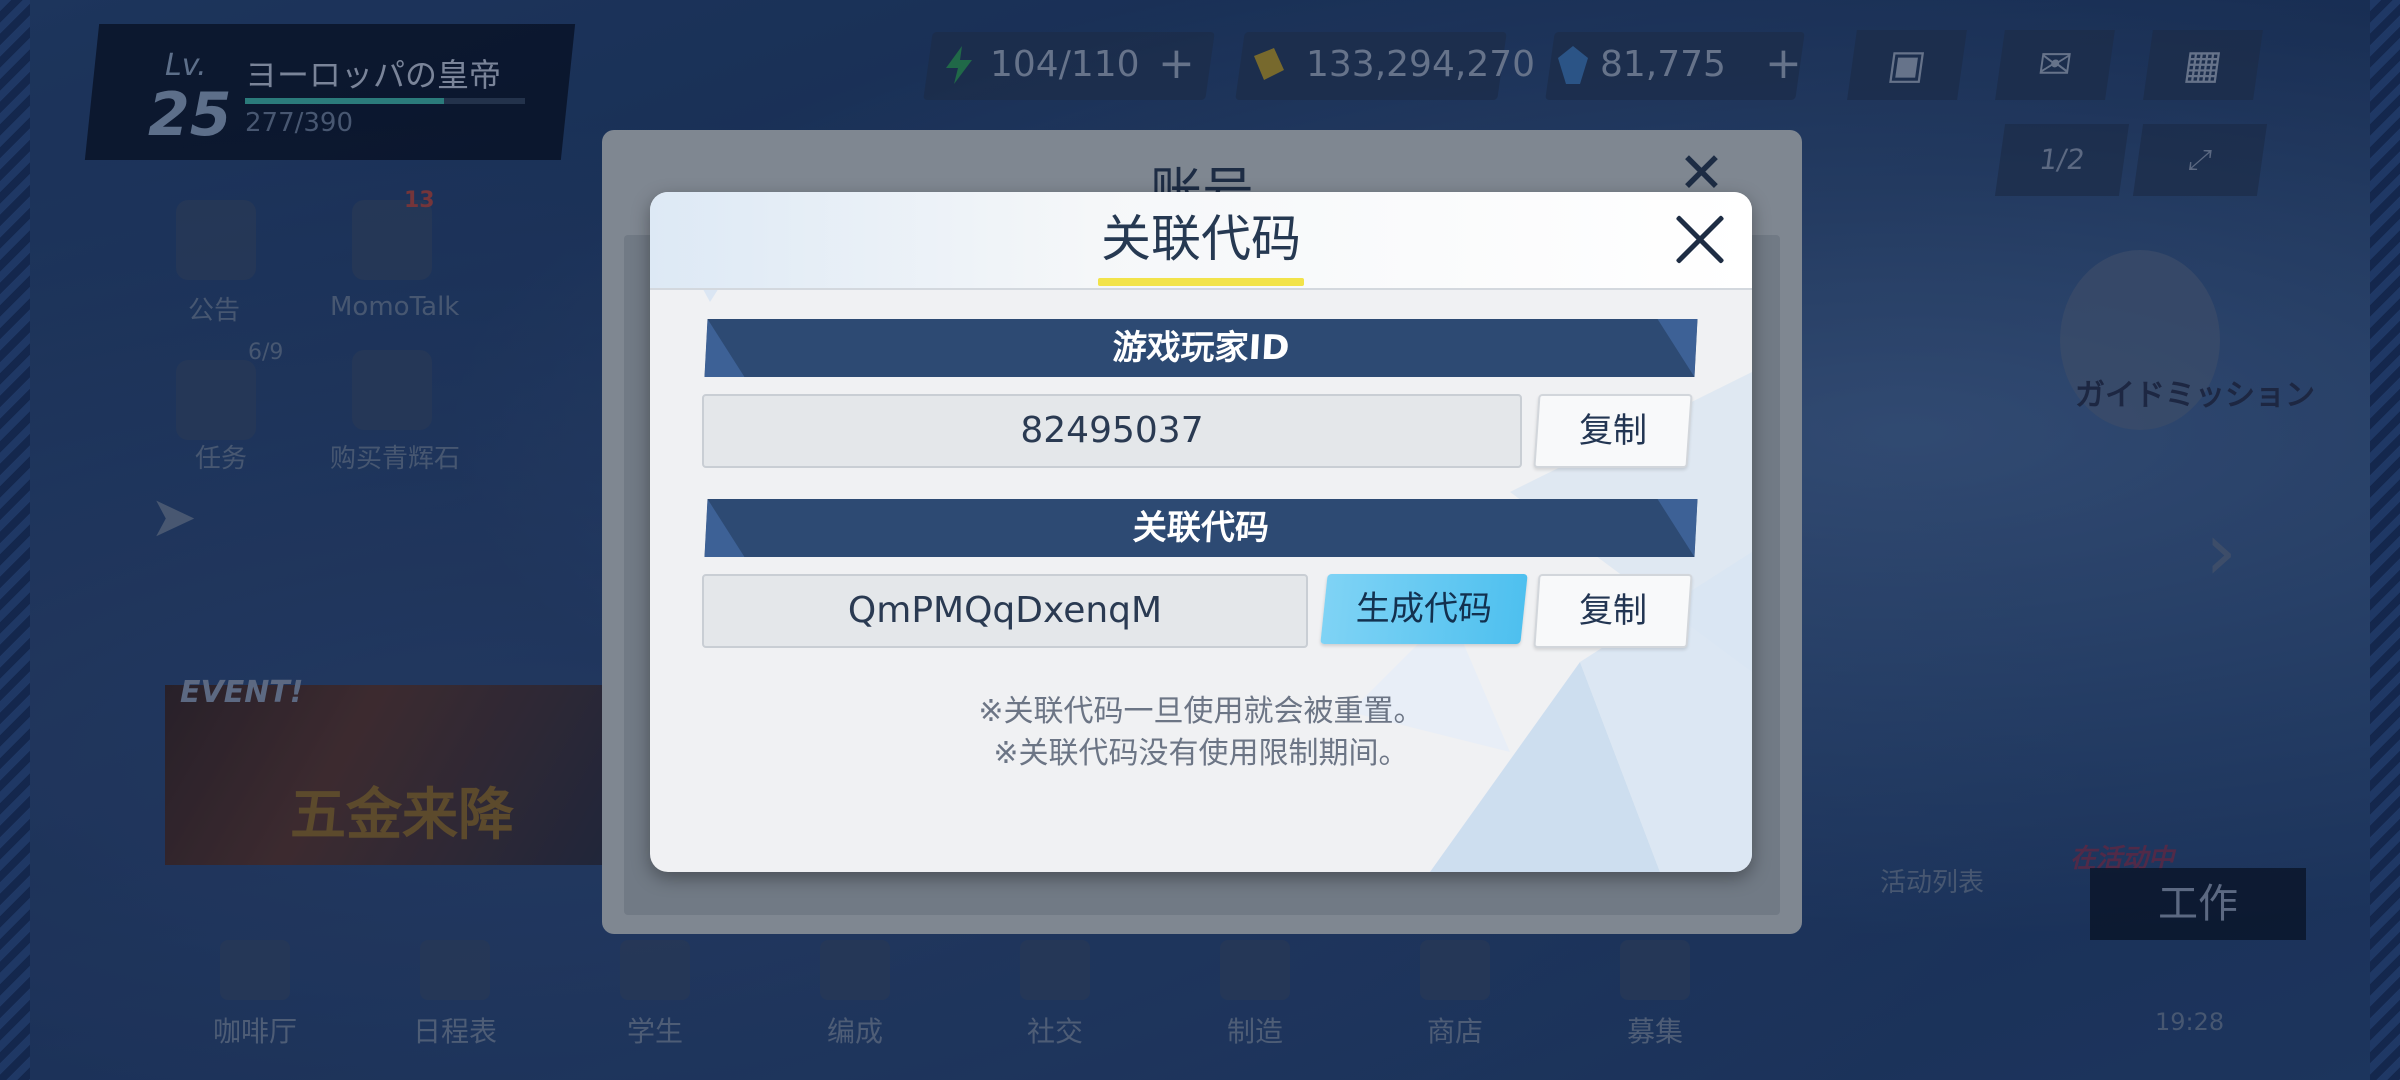  Describe the element at coordinates (1112, 431) in the screenshot. I see `player-id-field: 82495037` at that location.